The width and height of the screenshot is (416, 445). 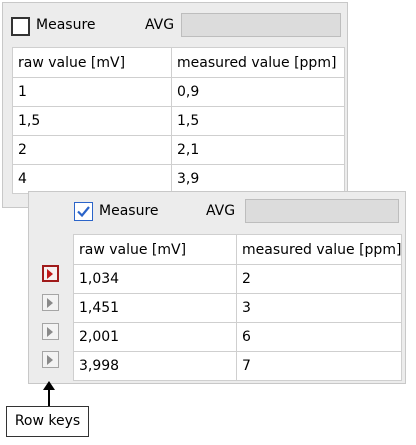 What do you see at coordinates (258, 179) in the screenshot?
I see `measured-value-cell: 3,9` at bounding box center [258, 179].